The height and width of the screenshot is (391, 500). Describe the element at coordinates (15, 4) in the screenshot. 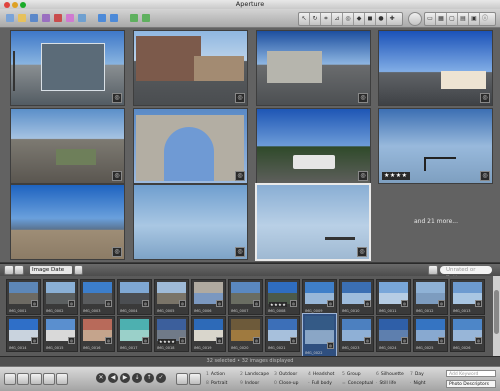

I see `minimize-window-button` at that location.